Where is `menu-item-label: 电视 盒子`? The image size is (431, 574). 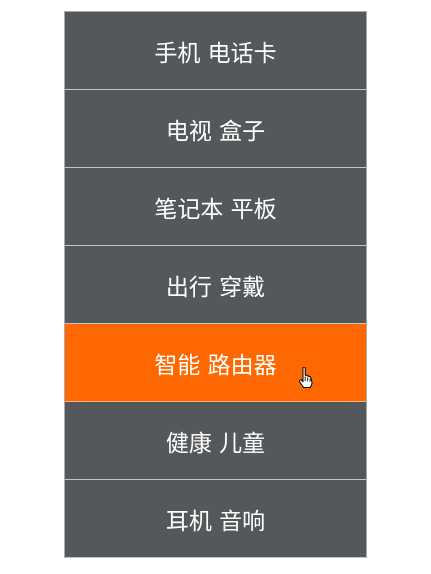 menu-item-label: 电视 盒子 is located at coordinates (215, 131).